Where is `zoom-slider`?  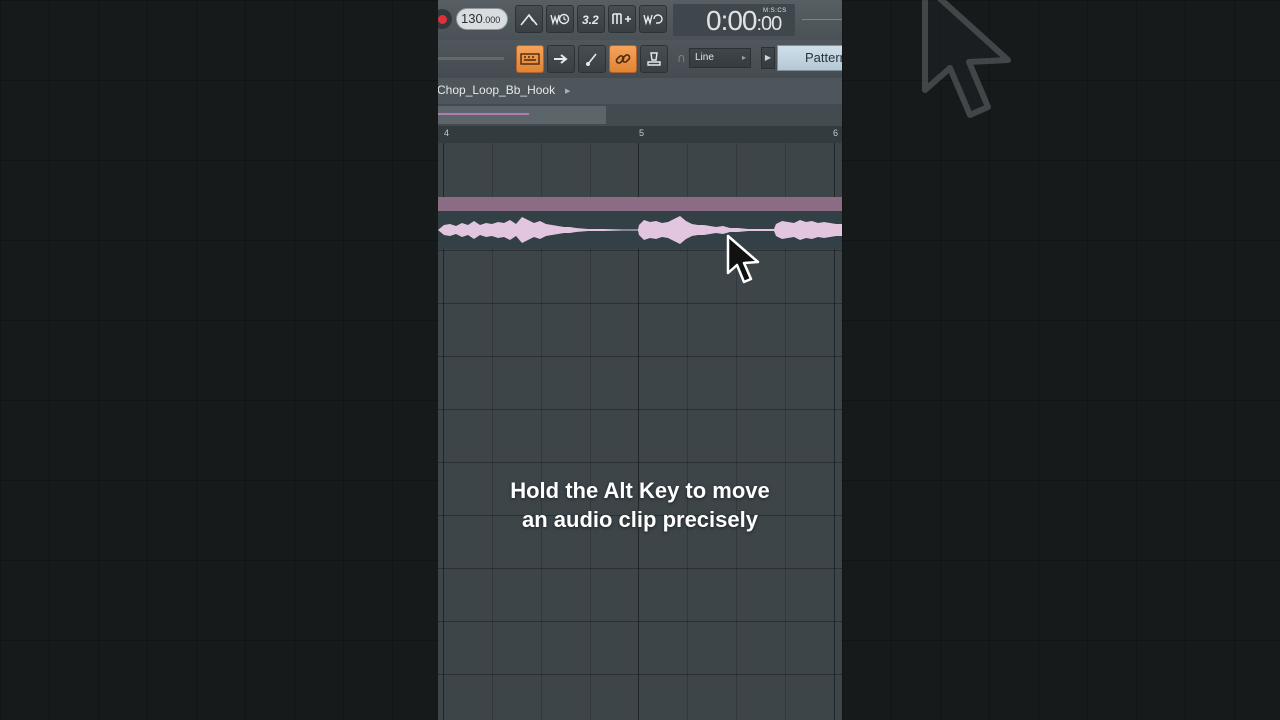 zoom-slider is located at coordinates (471, 58).